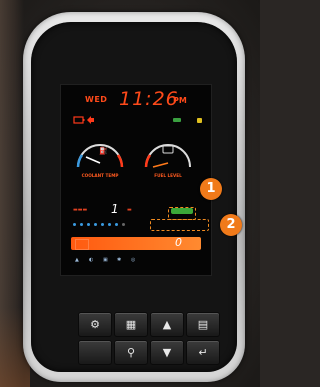 This screenshot has width=320, height=387. I want to click on mode-label-left: ▬▬▬, so click(80, 210).